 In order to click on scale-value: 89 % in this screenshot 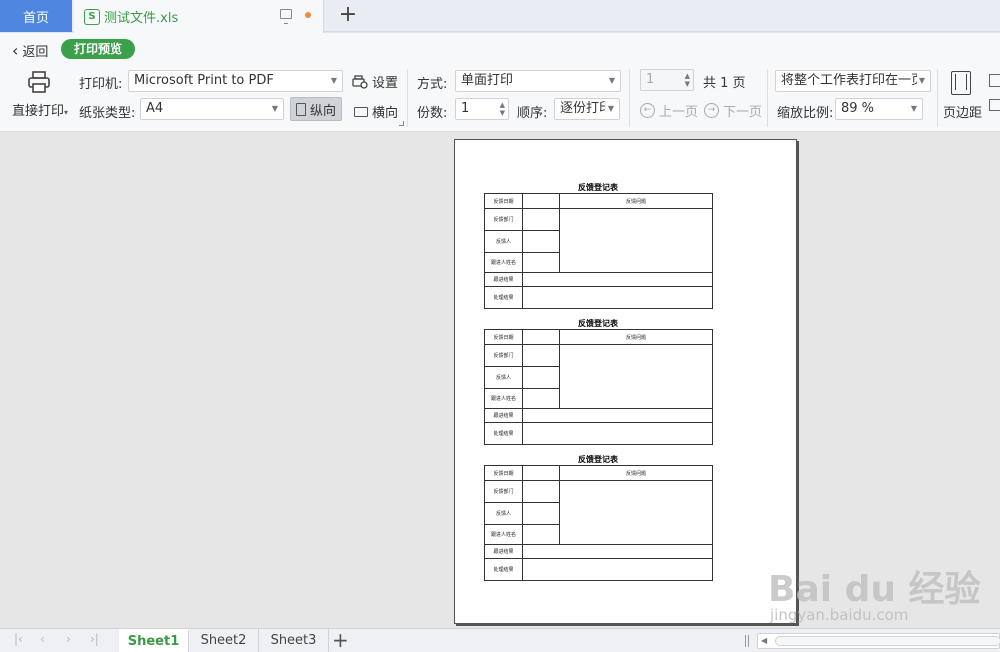, I will do `click(858, 108)`.